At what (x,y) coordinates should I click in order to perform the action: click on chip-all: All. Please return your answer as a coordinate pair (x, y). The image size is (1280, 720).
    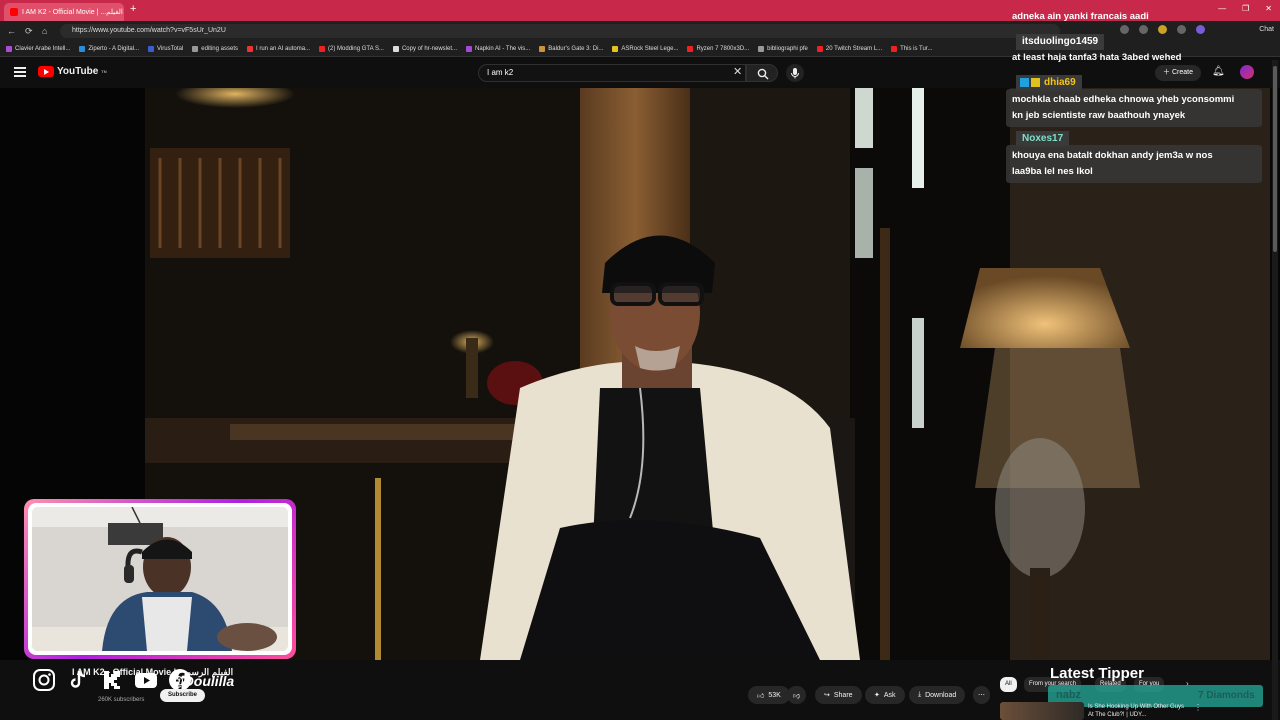
    Looking at the image, I should click on (1008, 684).